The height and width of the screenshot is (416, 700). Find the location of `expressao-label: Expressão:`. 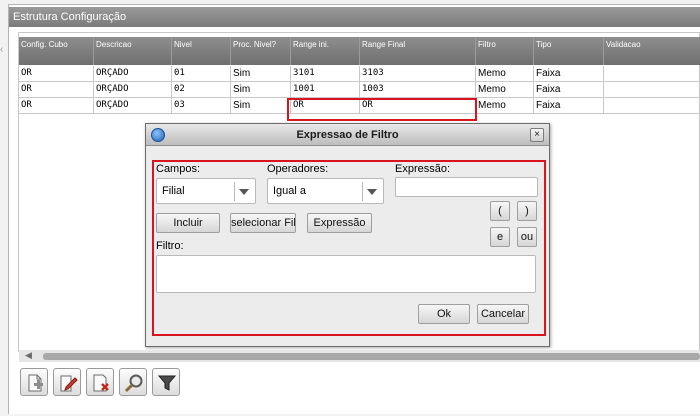

expressao-label: Expressão: is located at coordinates (423, 169).